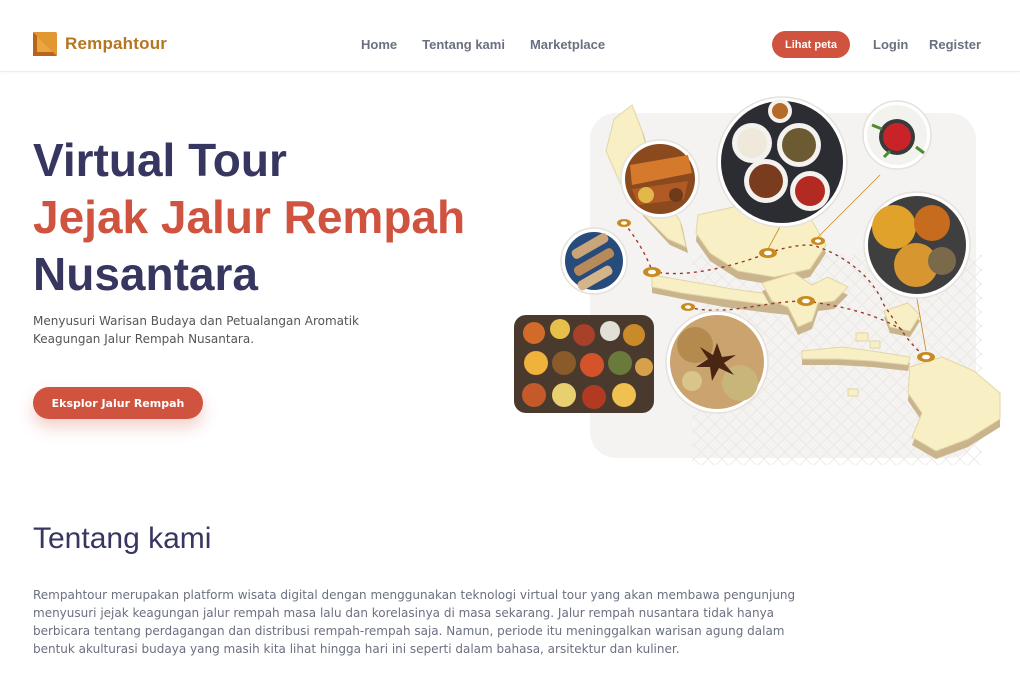 The width and height of the screenshot is (1020, 678). What do you see at coordinates (660, 179) in the screenshot?
I see `spice-photo-mixed-spices` at bounding box center [660, 179].